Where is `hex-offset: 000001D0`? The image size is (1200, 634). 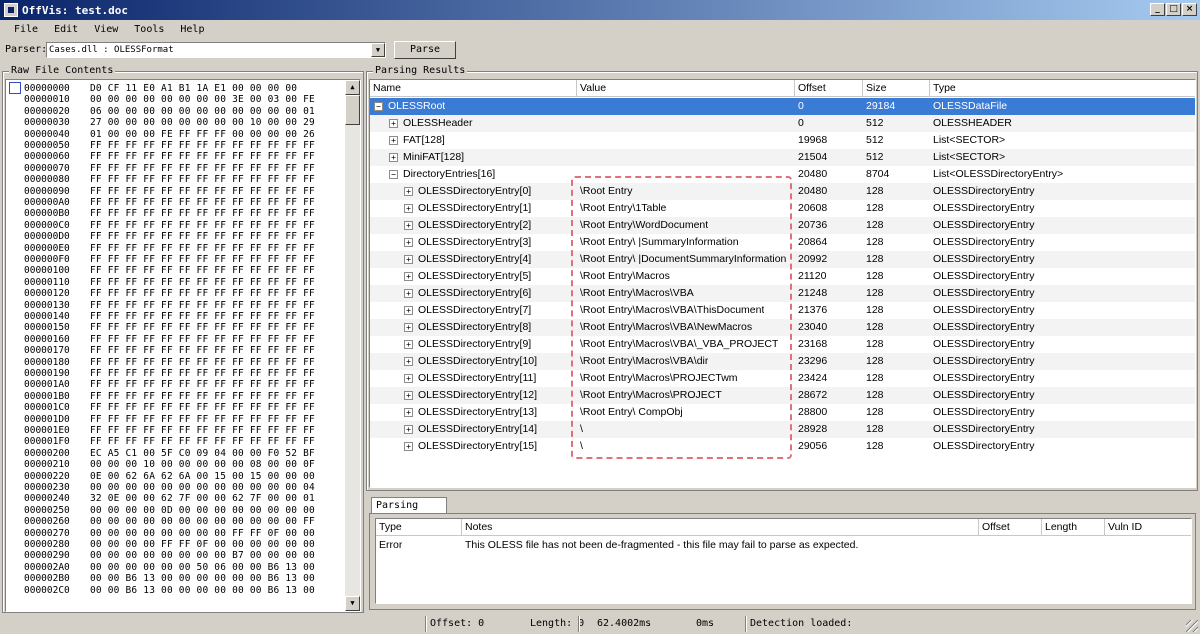 hex-offset: 000001D0 is located at coordinates (47, 419).